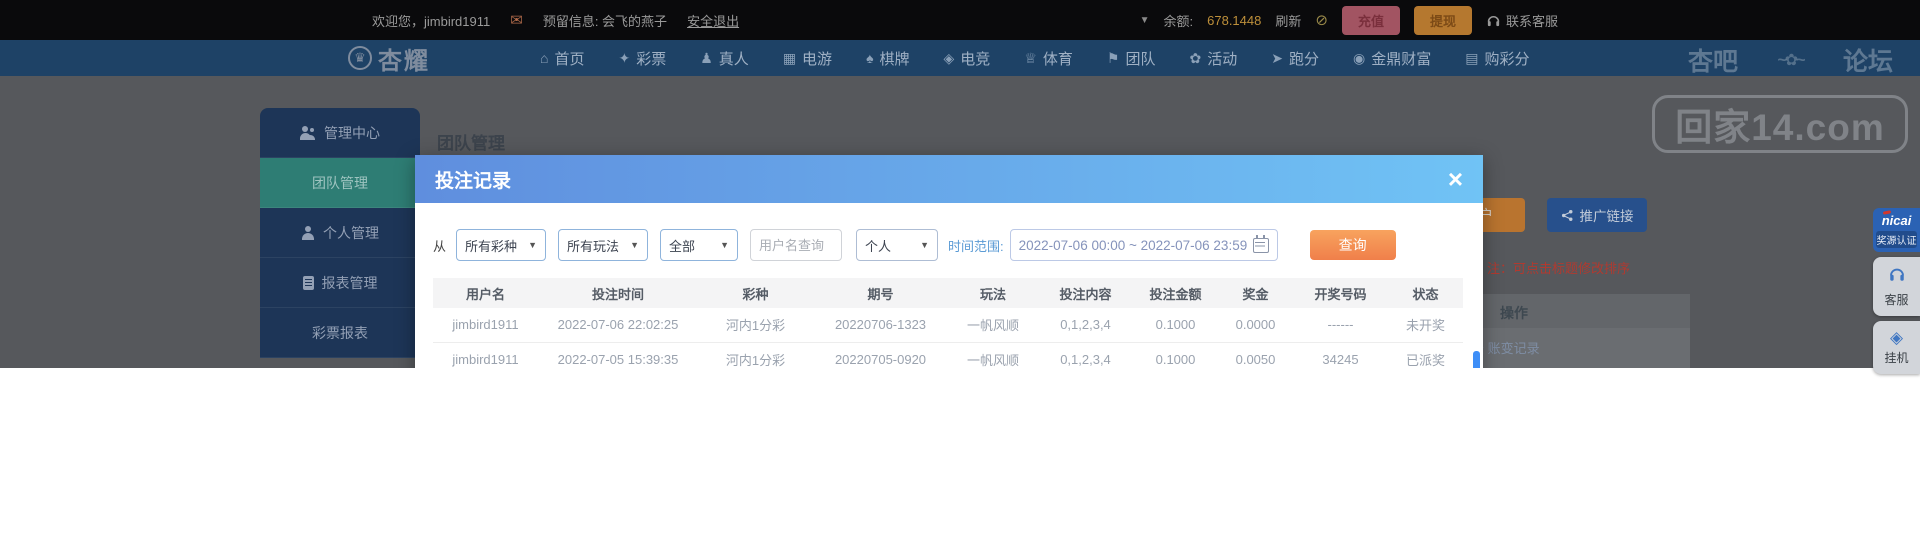  I want to click on hangup-label: 挂机, so click(1896, 358).